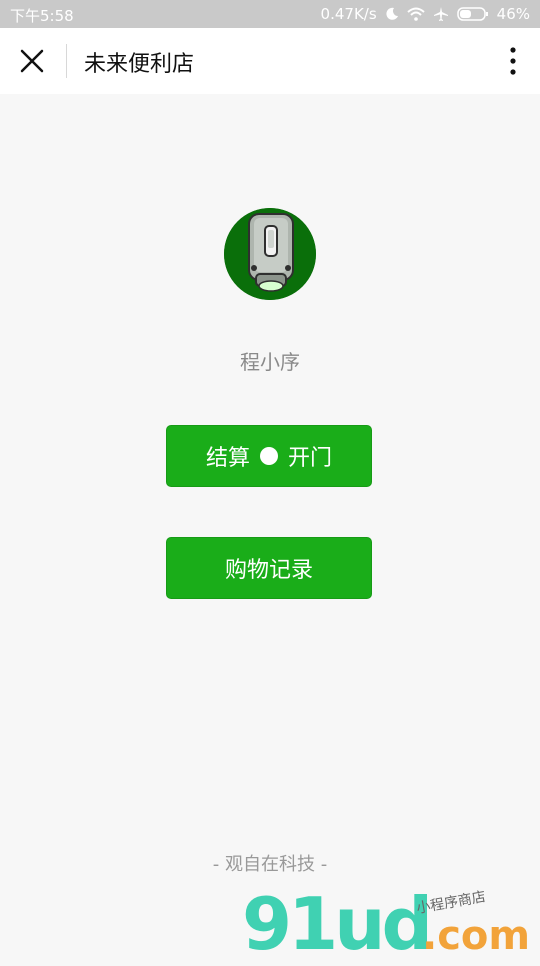 This screenshot has height=966, width=540. Describe the element at coordinates (513, 61) in the screenshot. I see `more-vertical-icon` at that location.